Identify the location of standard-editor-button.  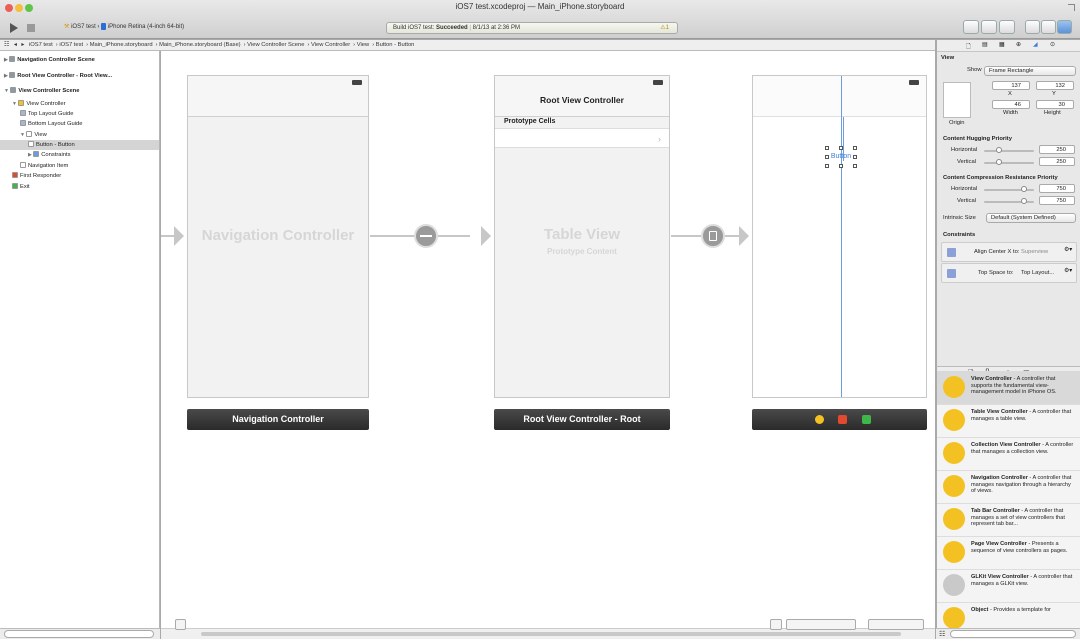
(971, 27).